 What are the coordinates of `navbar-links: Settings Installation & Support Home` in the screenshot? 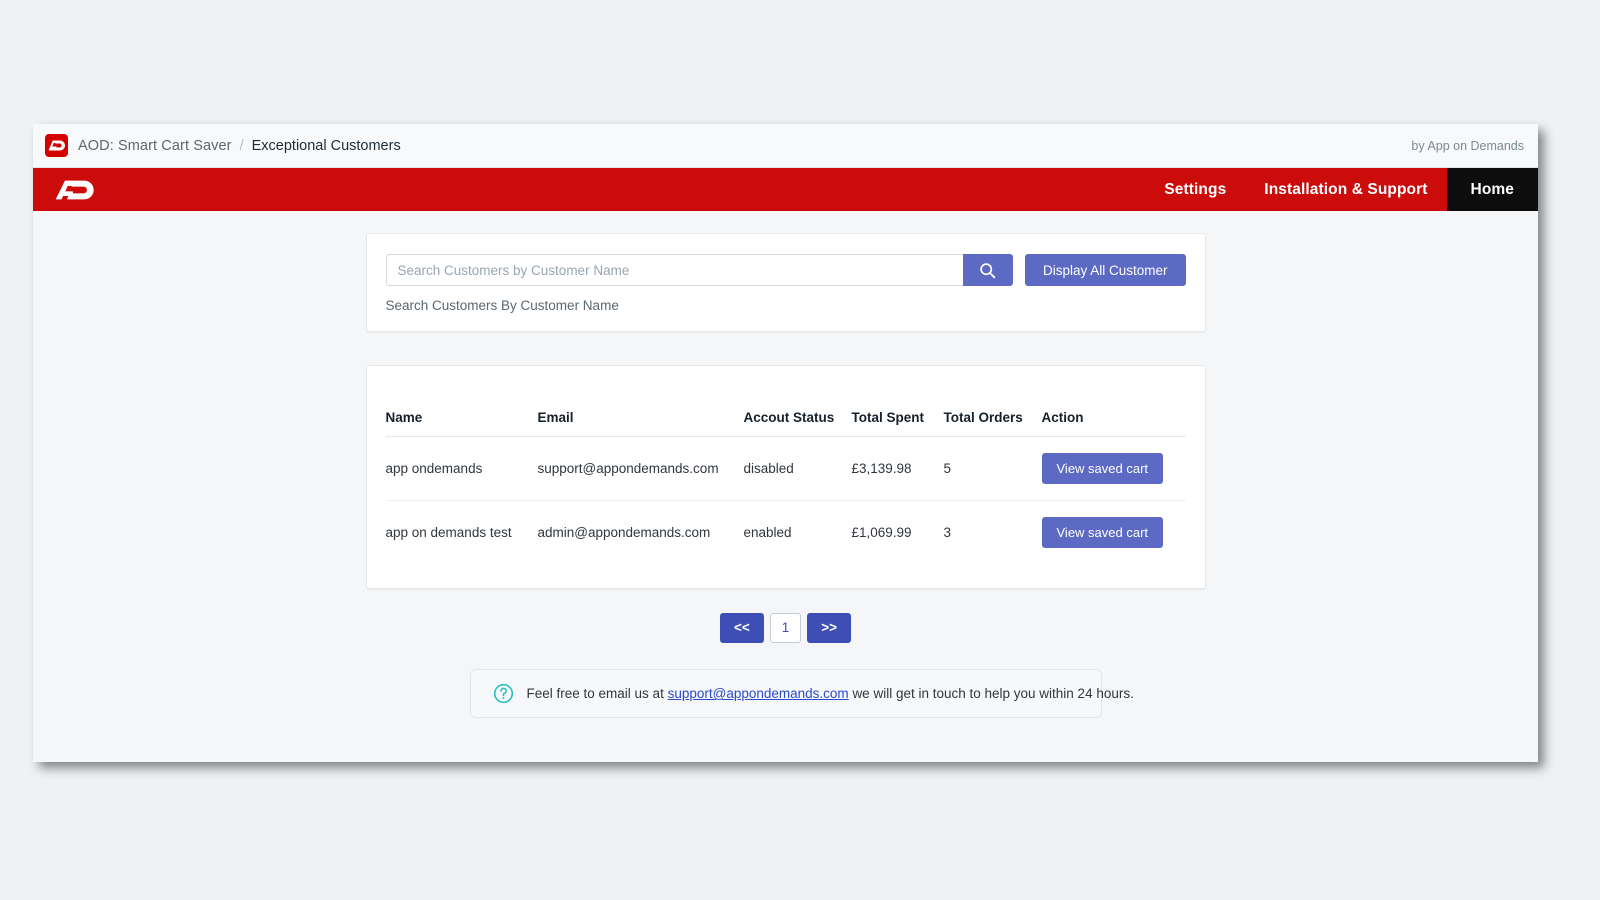 It's located at (1341, 189).